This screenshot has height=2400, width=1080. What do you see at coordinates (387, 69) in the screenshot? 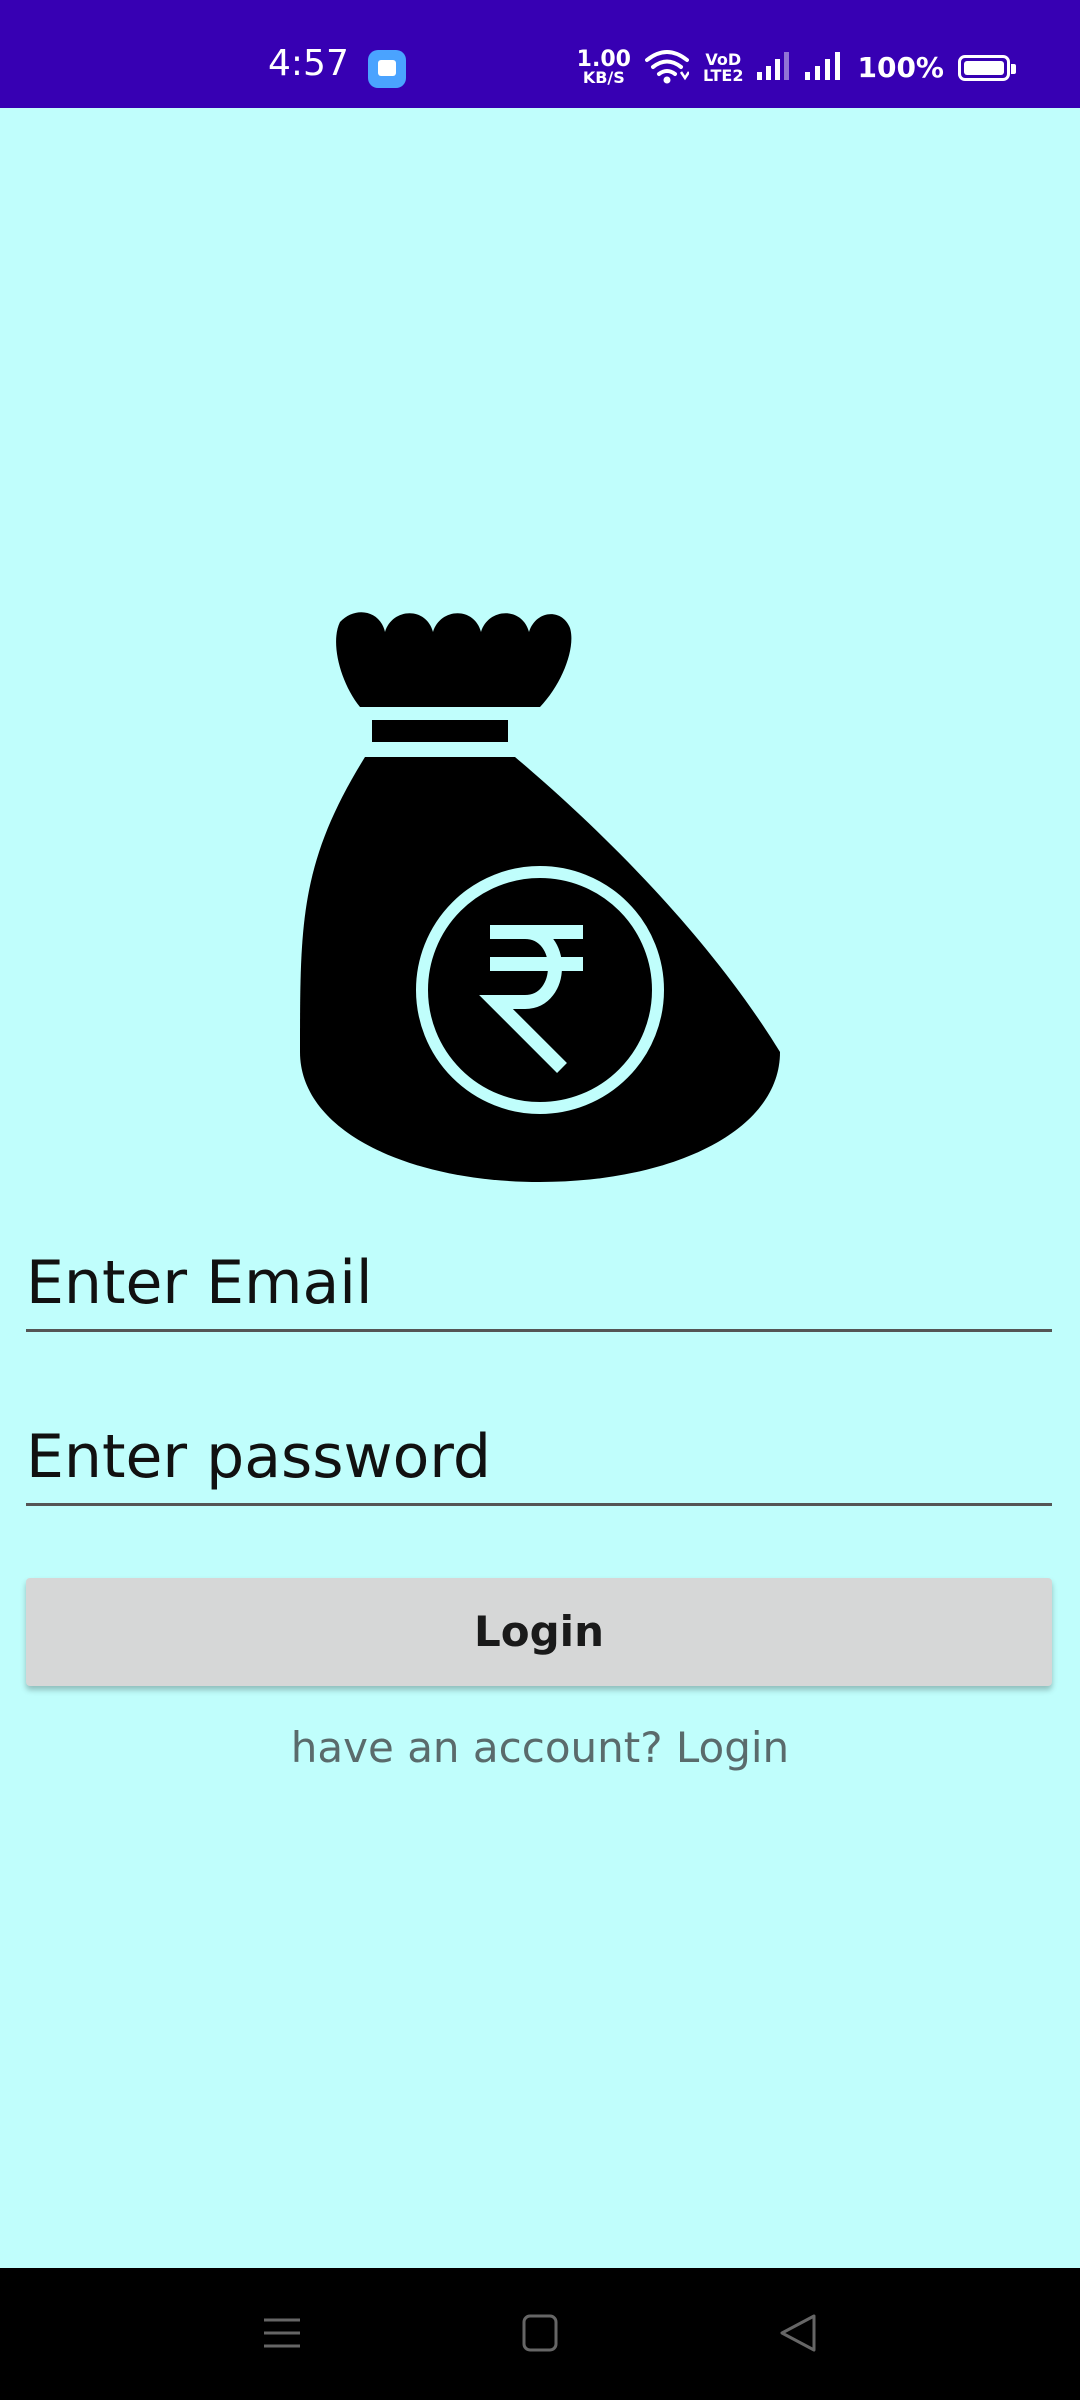
I see `app-notification-icon` at bounding box center [387, 69].